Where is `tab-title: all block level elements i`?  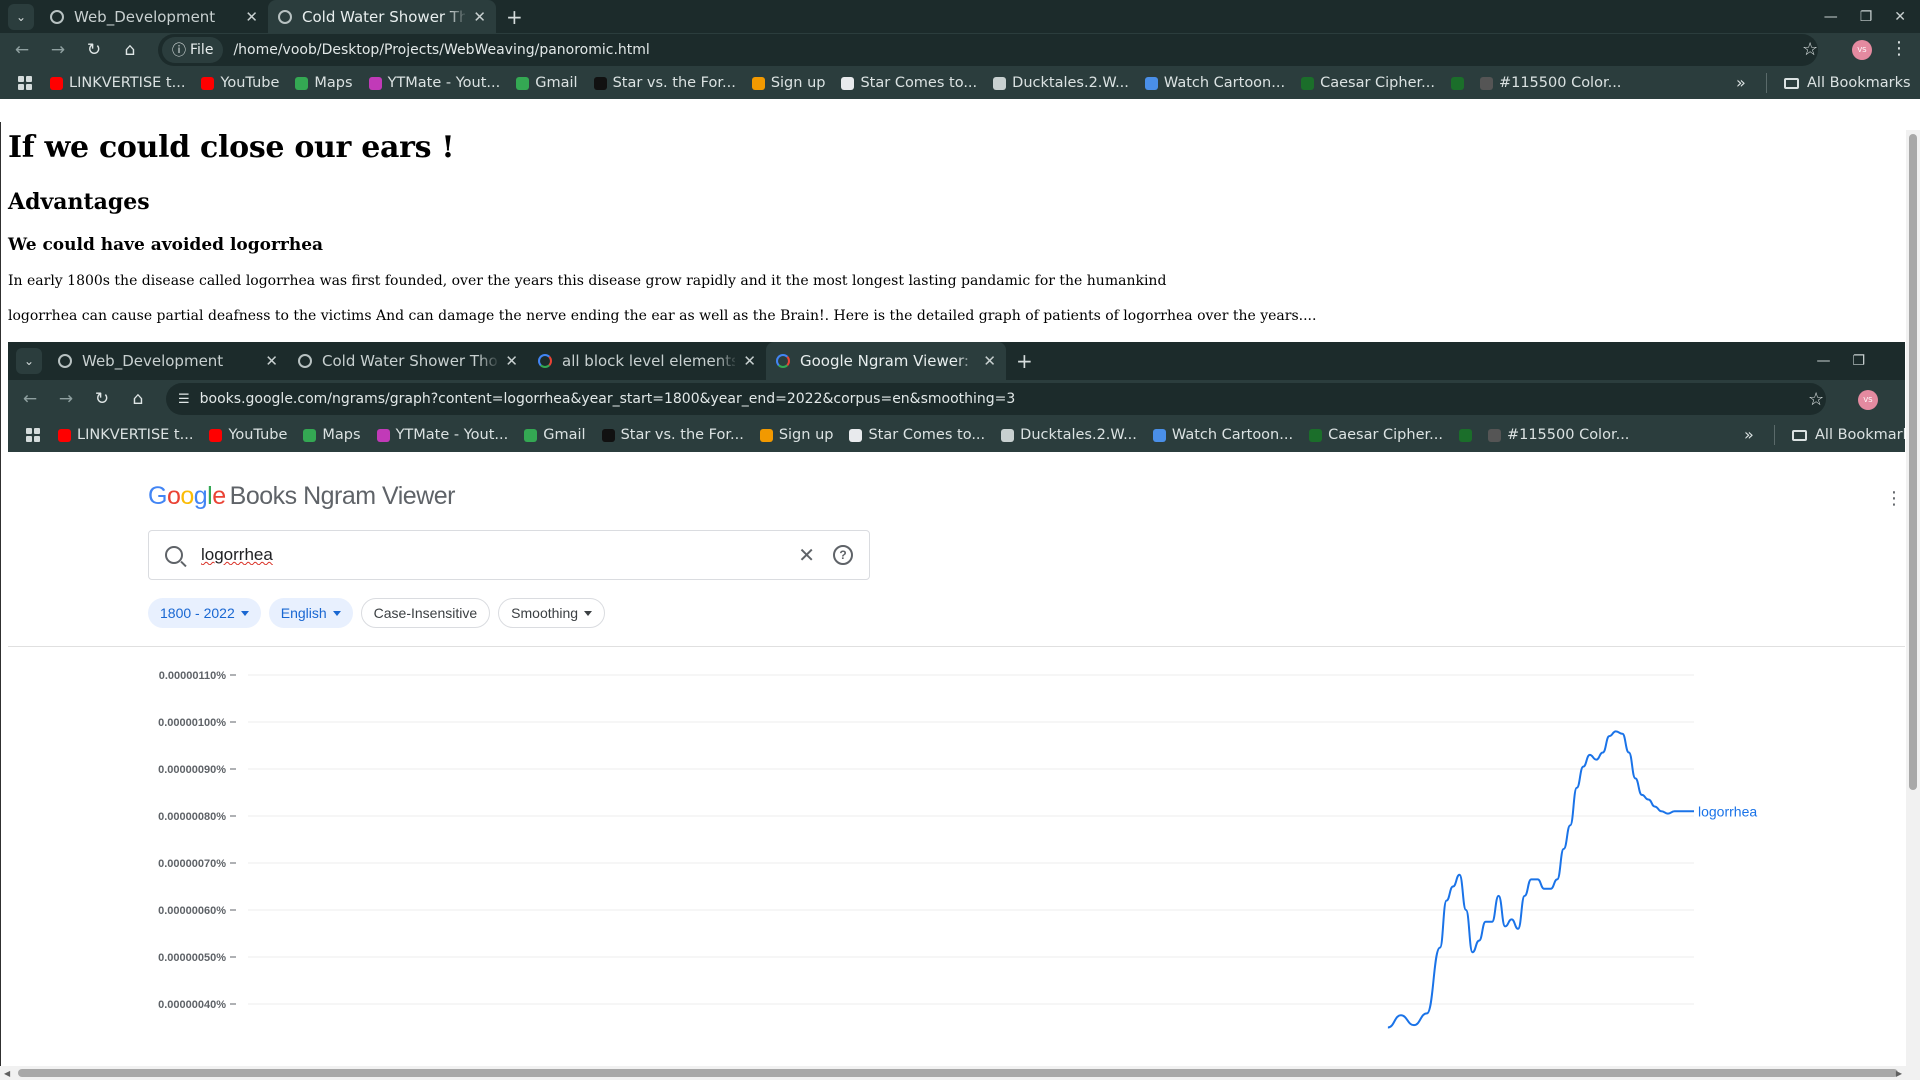
tab-title: all block level elements i is located at coordinates (649, 361).